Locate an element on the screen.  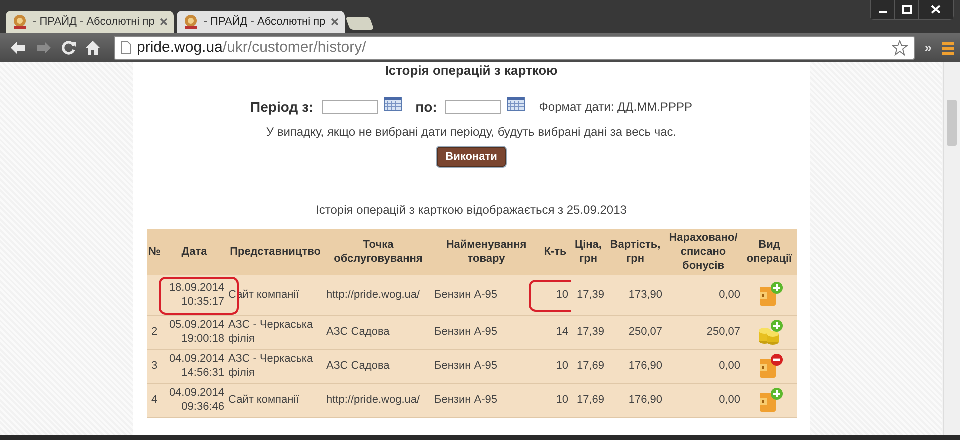
menu-icon is located at coordinates (948, 47).